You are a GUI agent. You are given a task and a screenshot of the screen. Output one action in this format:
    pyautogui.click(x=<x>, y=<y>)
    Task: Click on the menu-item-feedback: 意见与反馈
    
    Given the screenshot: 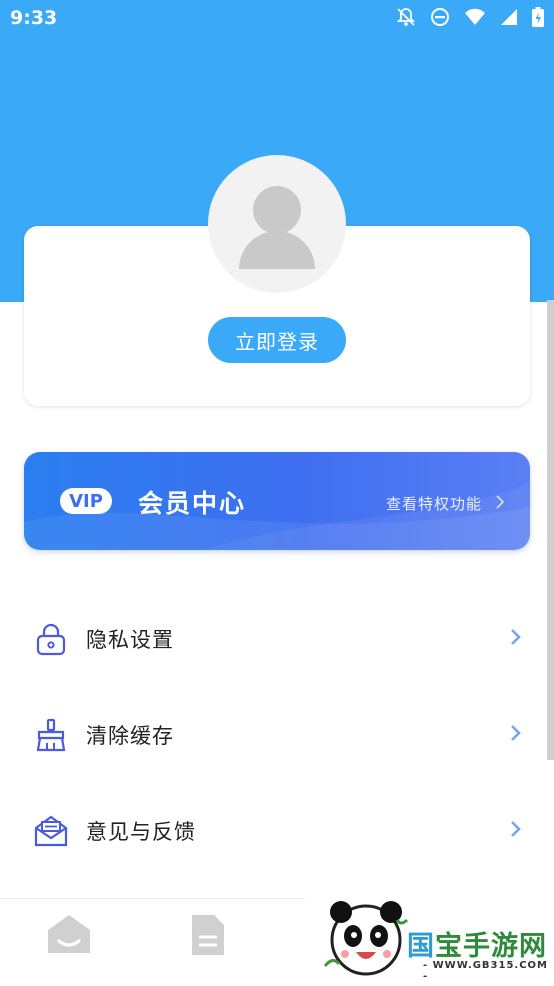 What is the action you would take?
    pyautogui.click(x=277, y=830)
    